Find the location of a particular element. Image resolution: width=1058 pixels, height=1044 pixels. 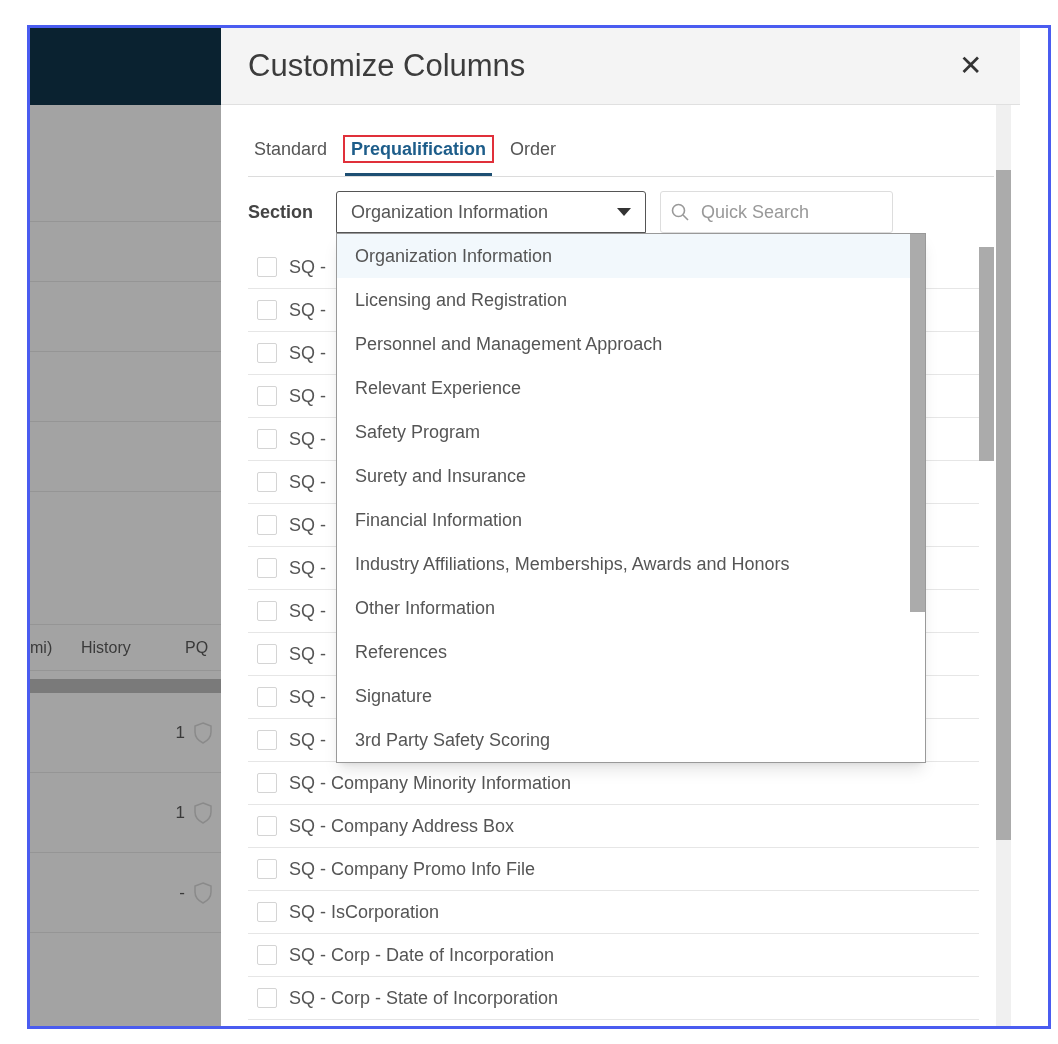

dropdown-option: Safety Program is located at coordinates (623, 432).